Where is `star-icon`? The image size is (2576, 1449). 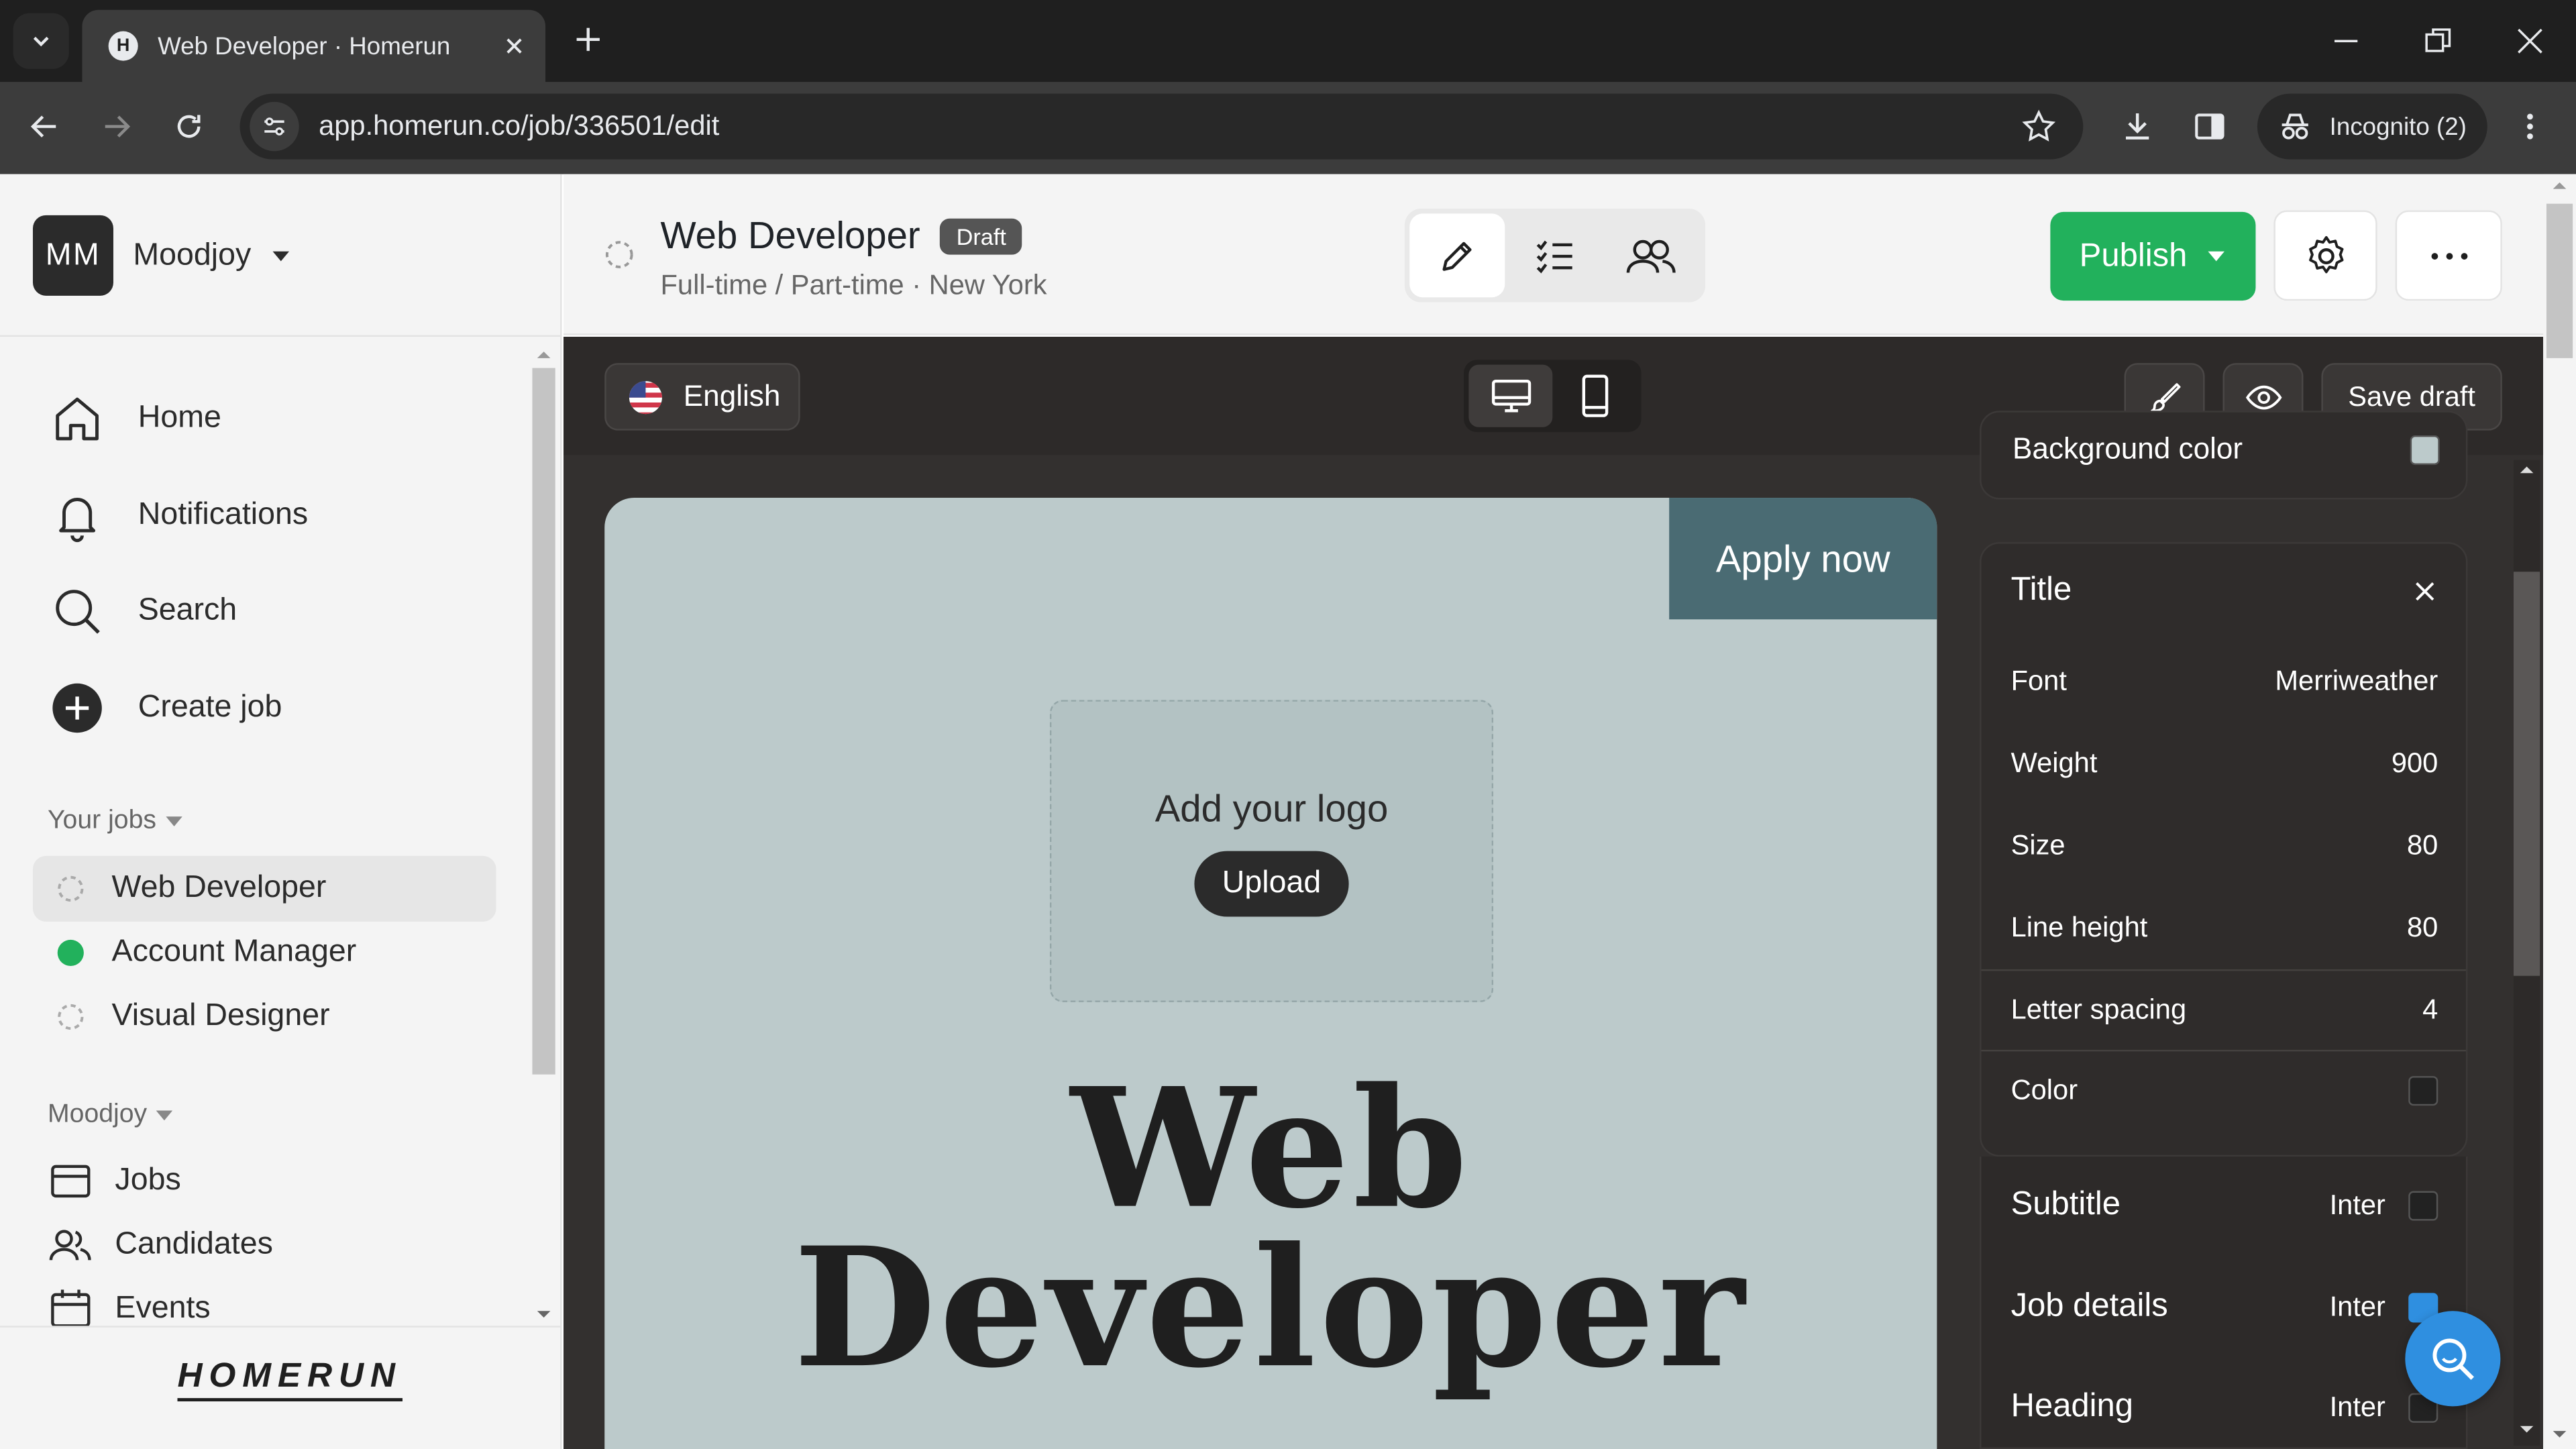 star-icon is located at coordinates (2039, 127).